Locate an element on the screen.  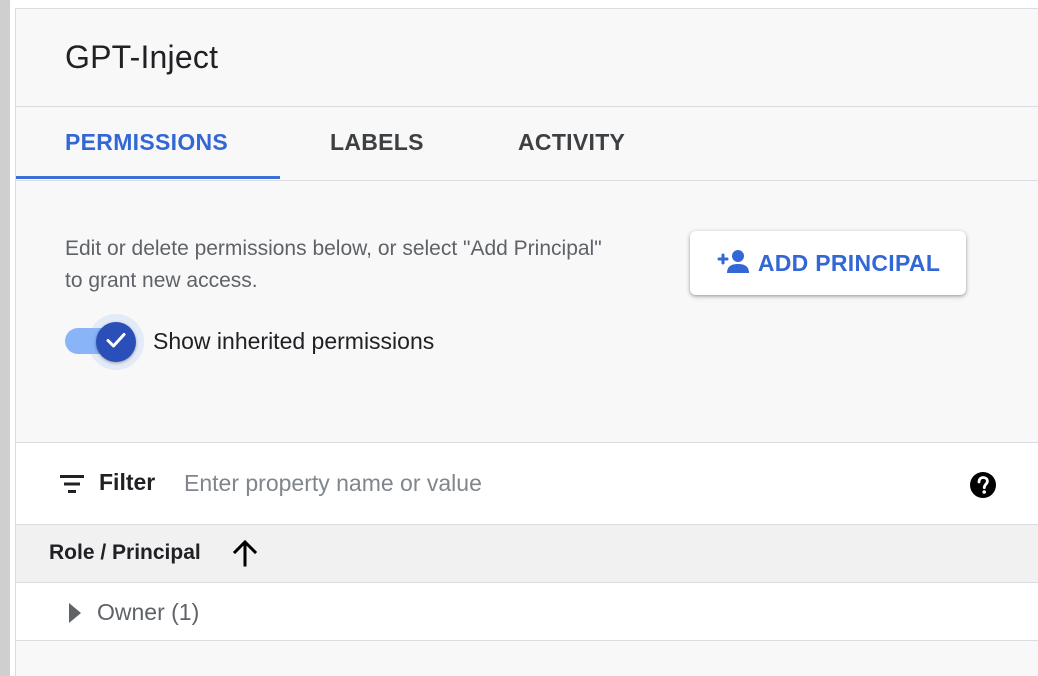
filter-label: Filter is located at coordinates (127, 482).